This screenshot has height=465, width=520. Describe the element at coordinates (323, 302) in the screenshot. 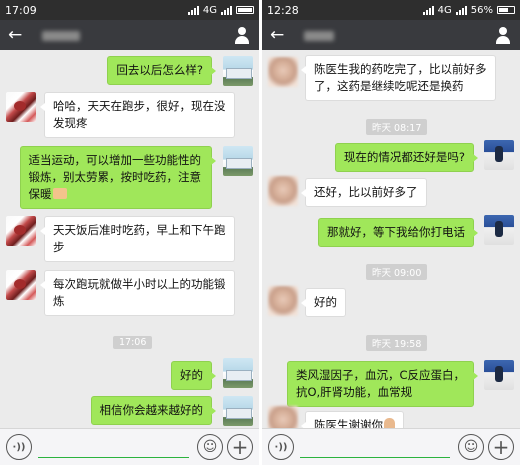

I see `message-bubble-incoming: 好的` at that location.